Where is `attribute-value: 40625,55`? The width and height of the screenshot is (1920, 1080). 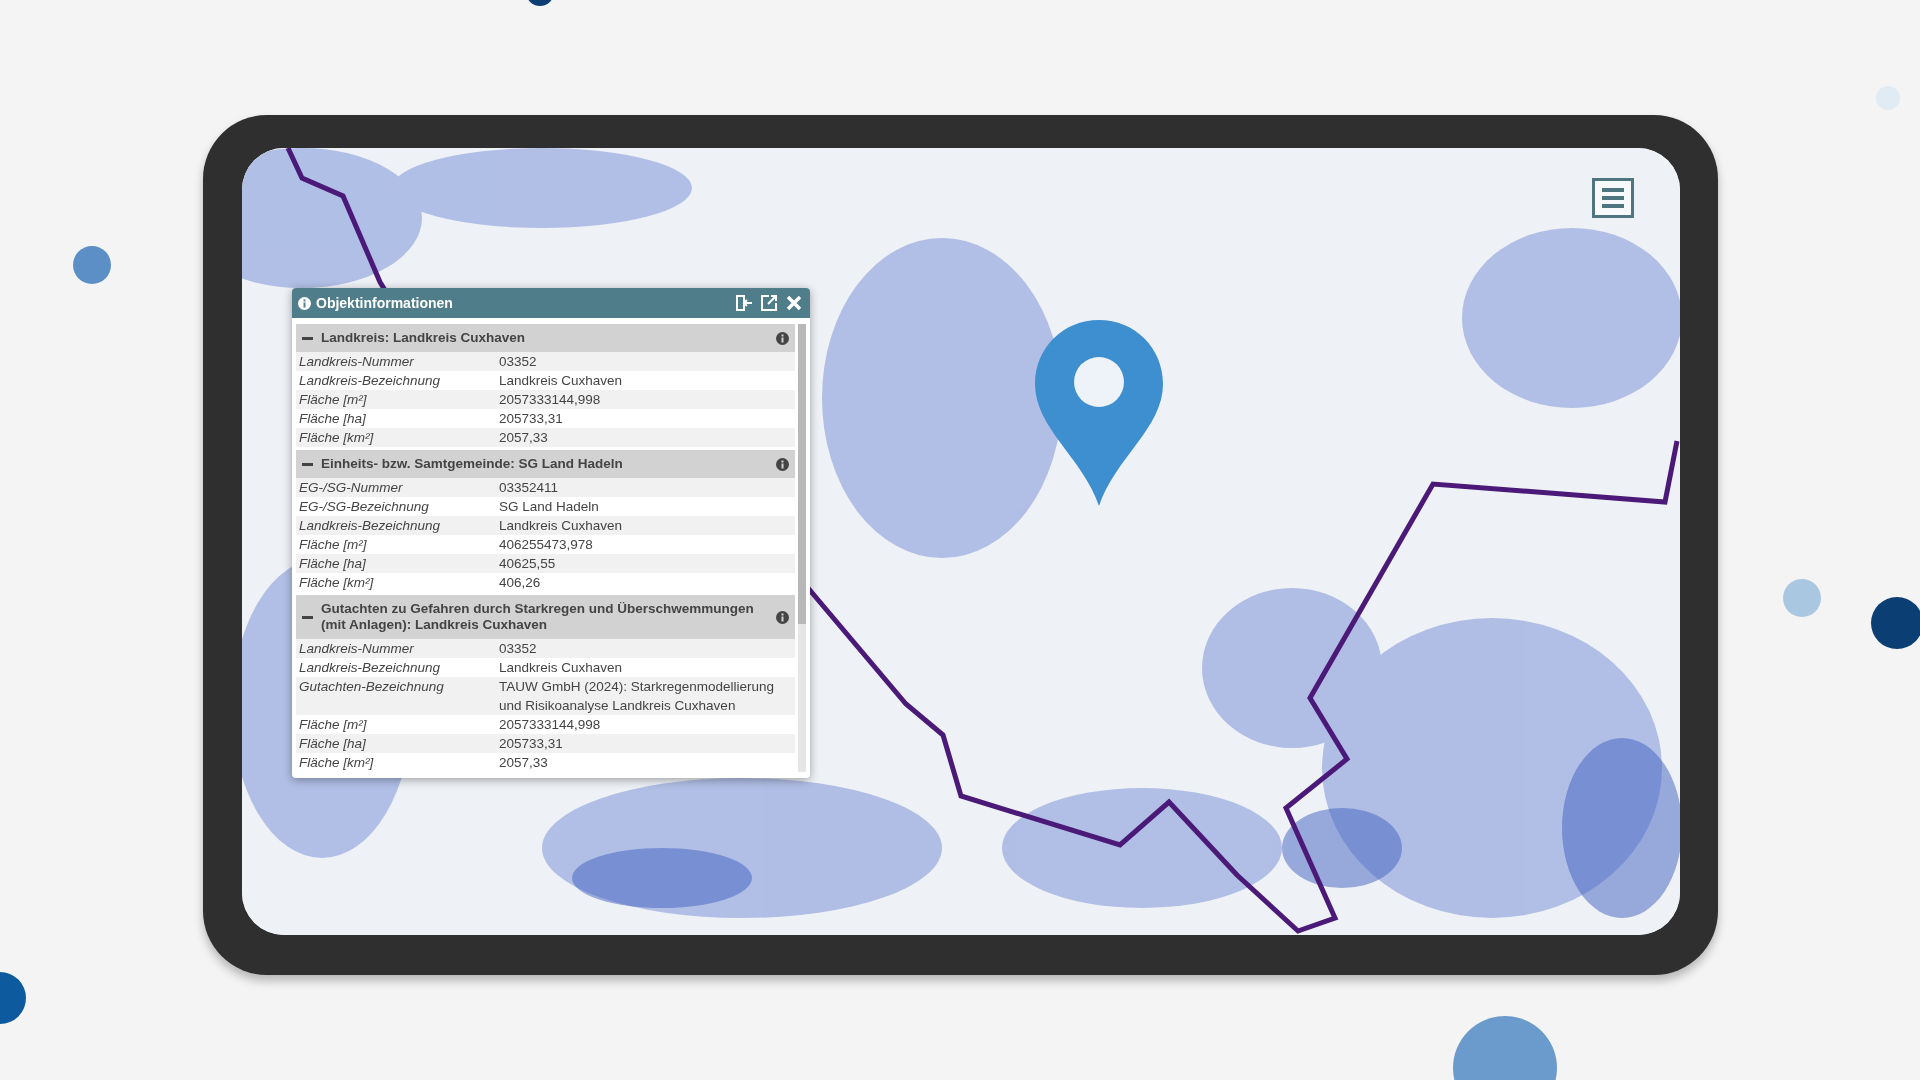 attribute-value: 40625,55 is located at coordinates (528, 564).